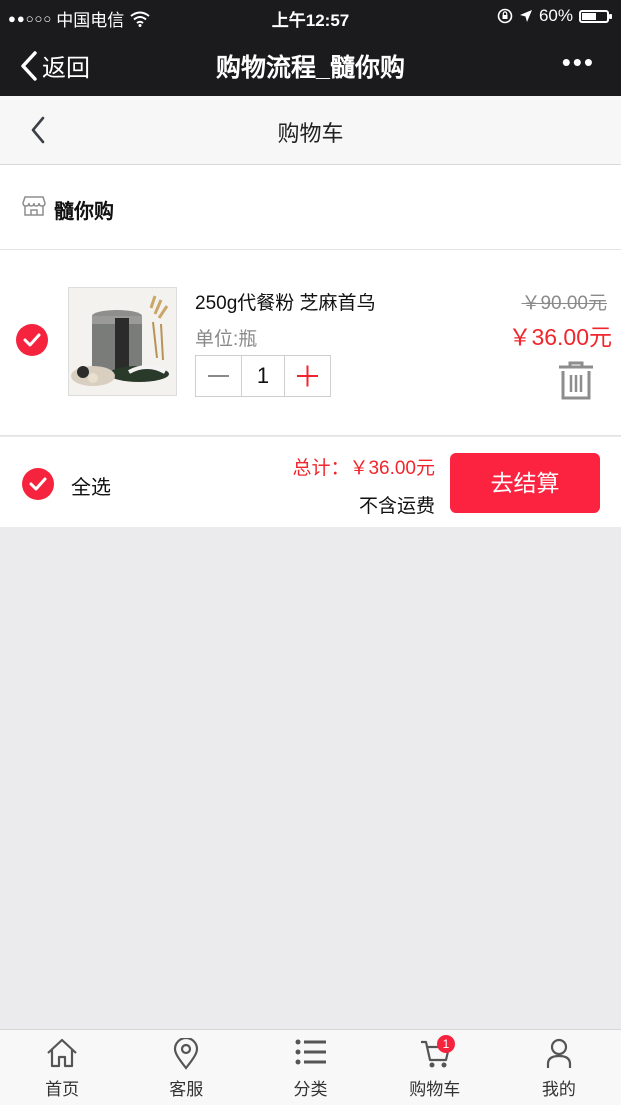 The image size is (621, 1105). I want to click on item-checkbox, so click(32, 340).